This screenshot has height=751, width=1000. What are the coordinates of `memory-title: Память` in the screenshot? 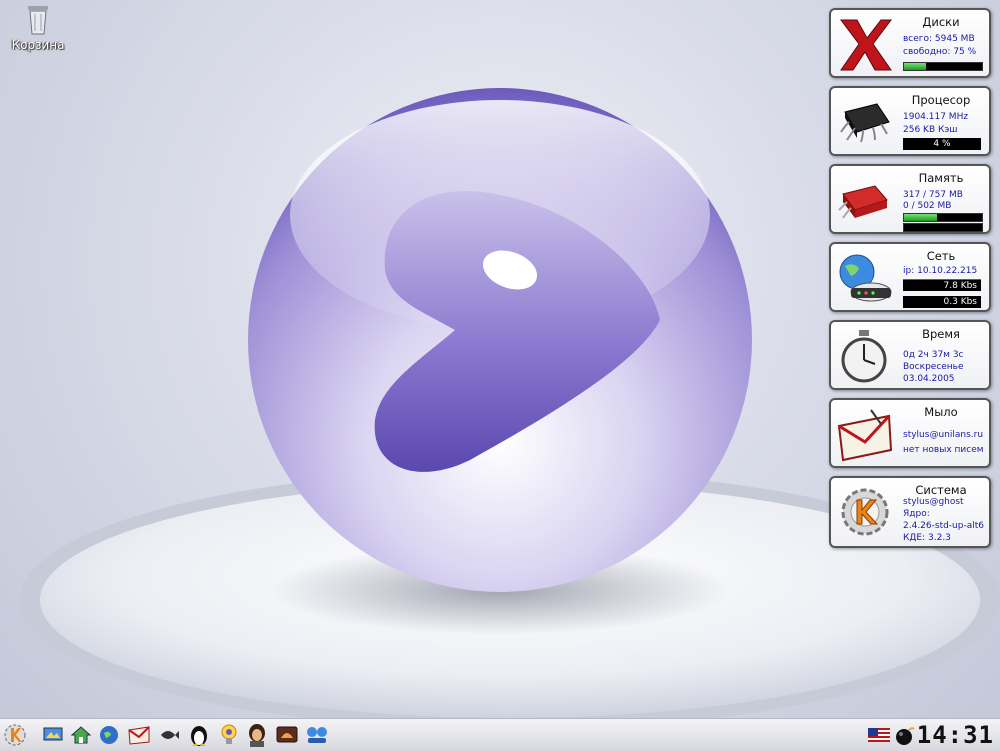 It's located at (941, 178).